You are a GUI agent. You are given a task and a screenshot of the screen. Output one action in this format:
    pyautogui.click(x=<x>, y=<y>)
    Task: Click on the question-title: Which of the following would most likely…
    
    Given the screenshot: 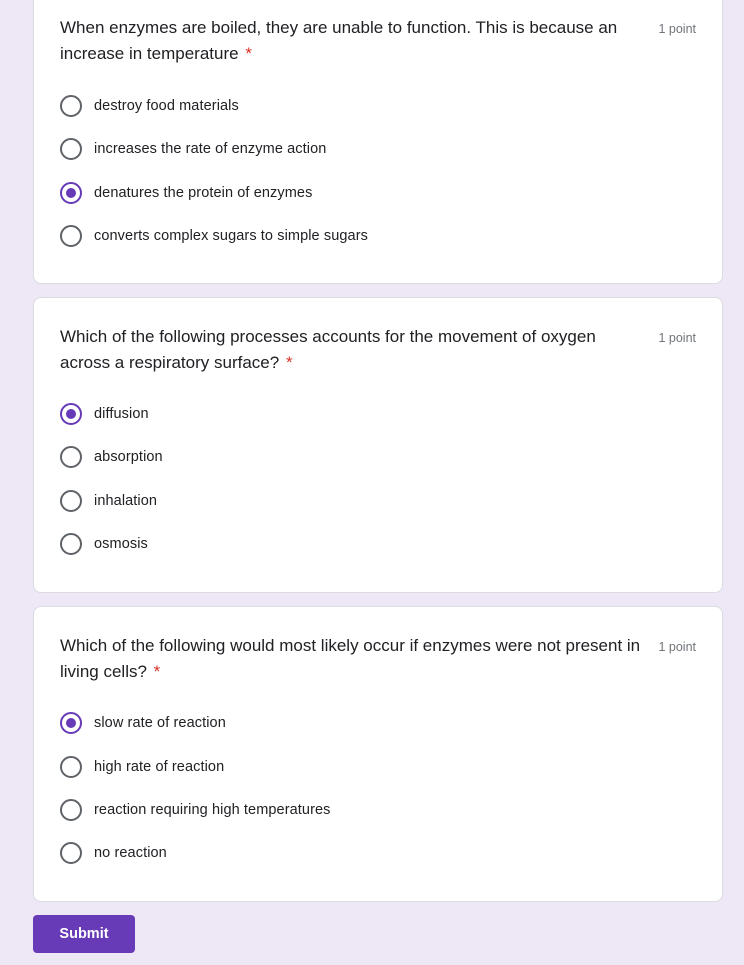 What is the action you would take?
    pyautogui.click(x=355, y=659)
    